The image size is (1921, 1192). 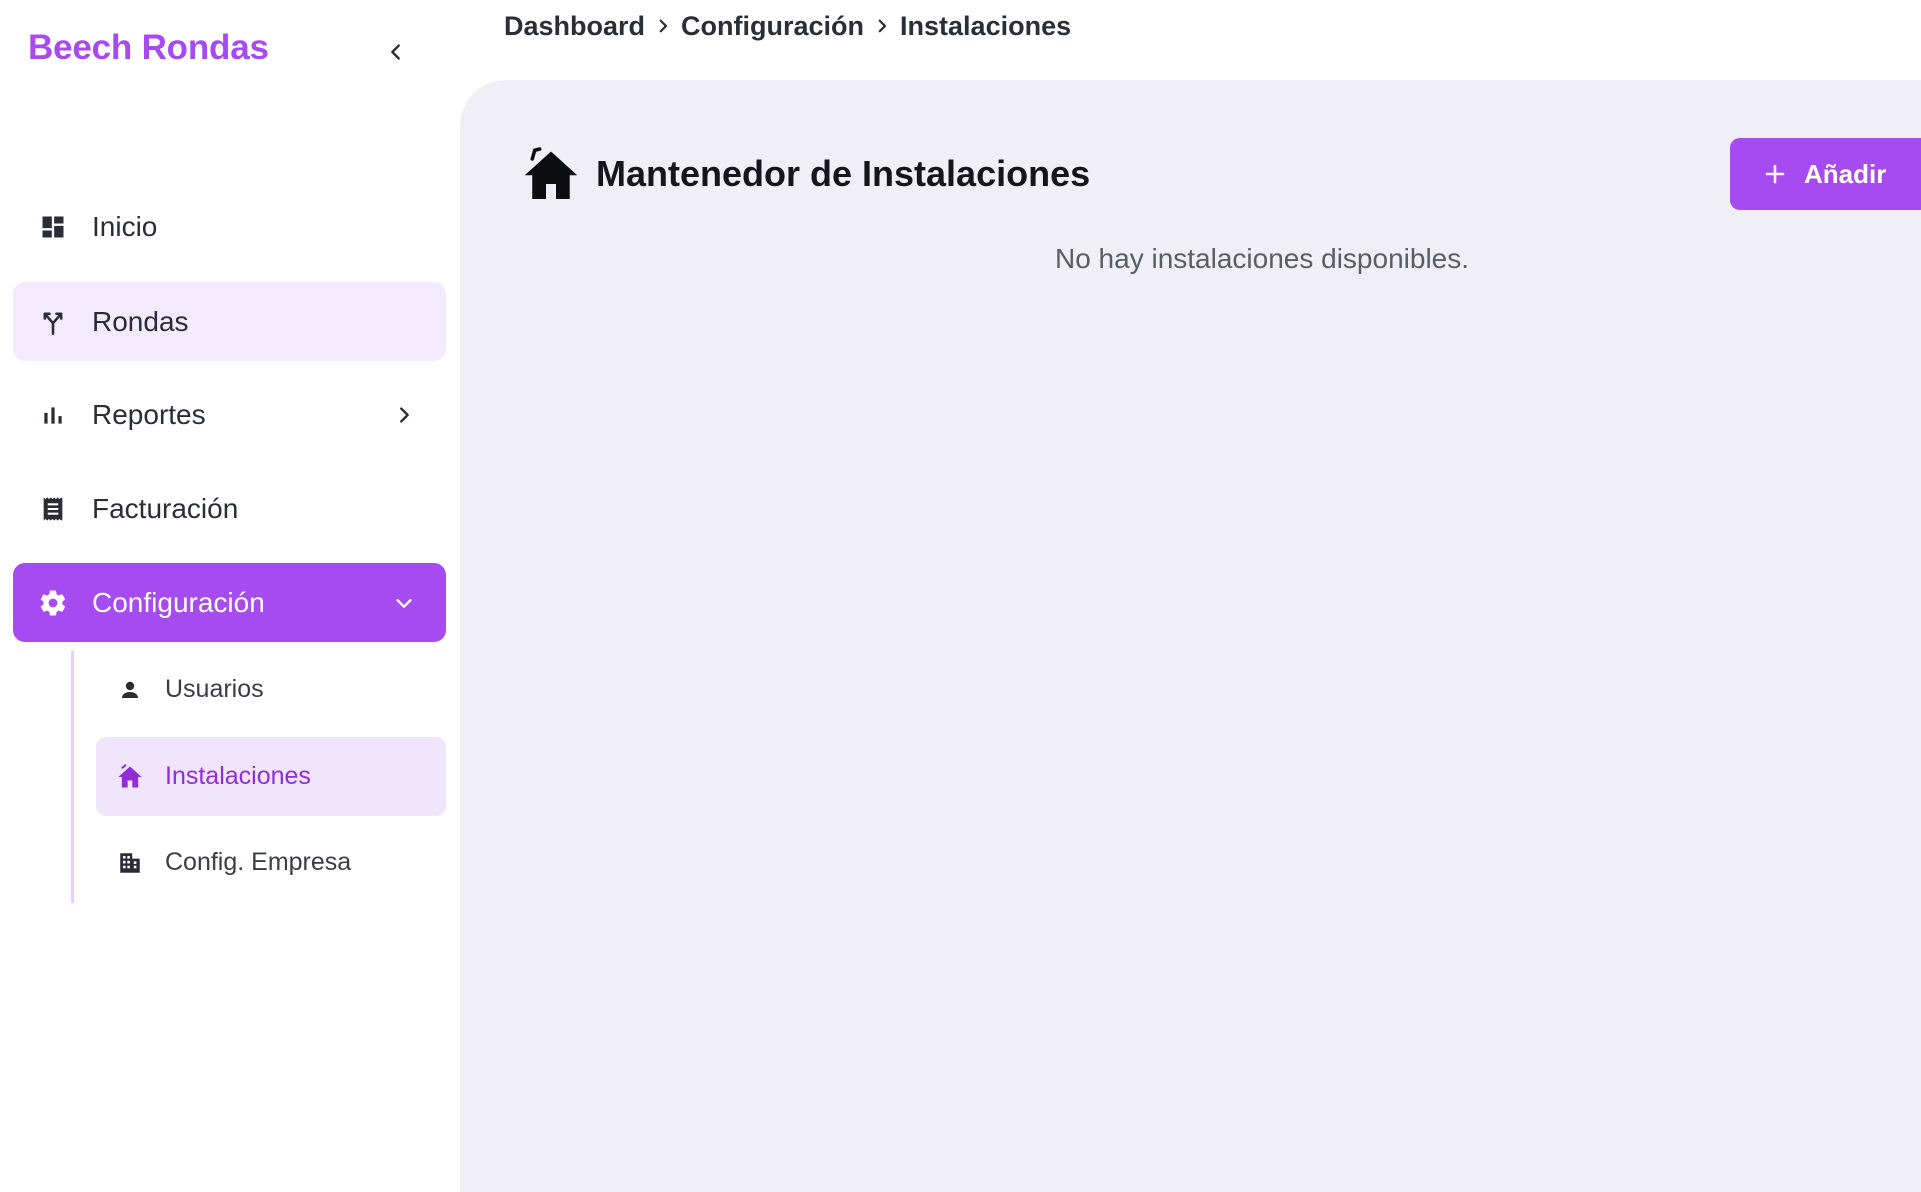 I want to click on page-header: Mantenedor de Instalaciones, so click(x=805, y=174).